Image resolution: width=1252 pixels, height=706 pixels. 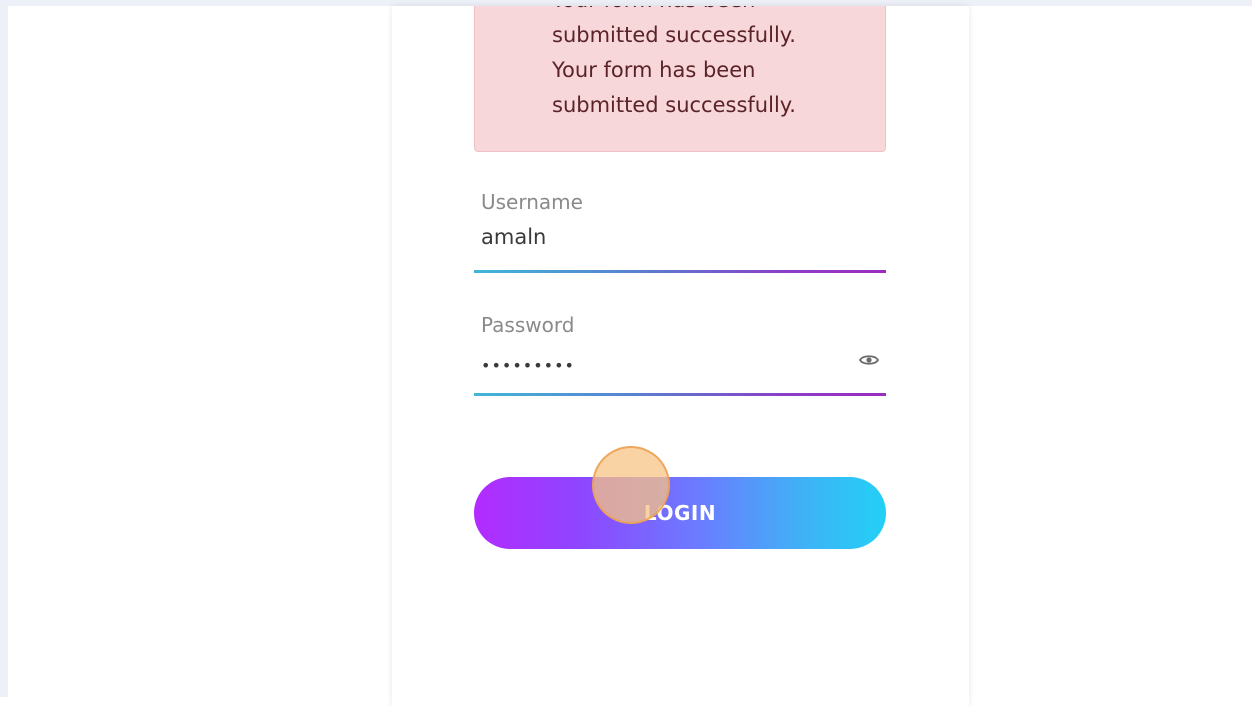 I want to click on page-left-edge, so click(x=4, y=348).